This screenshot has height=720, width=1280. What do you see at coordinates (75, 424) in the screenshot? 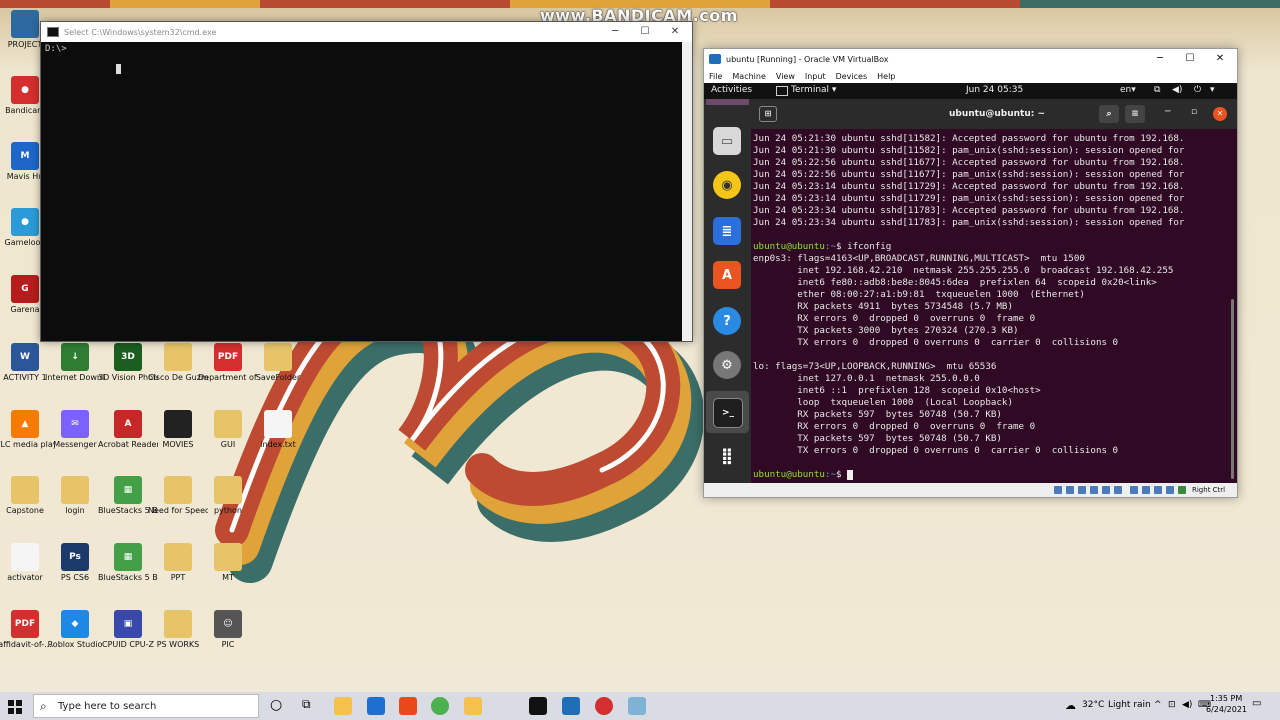
I see `desktop-icon-image: ✉` at bounding box center [75, 424].